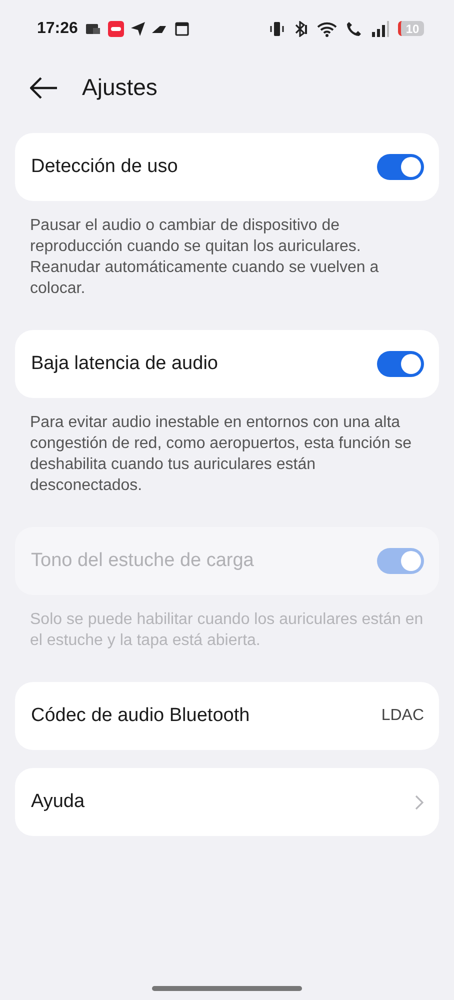  Describe the element at coordinates (301, 28) in the screenshot. I see `bluetooth-icon` at that location.